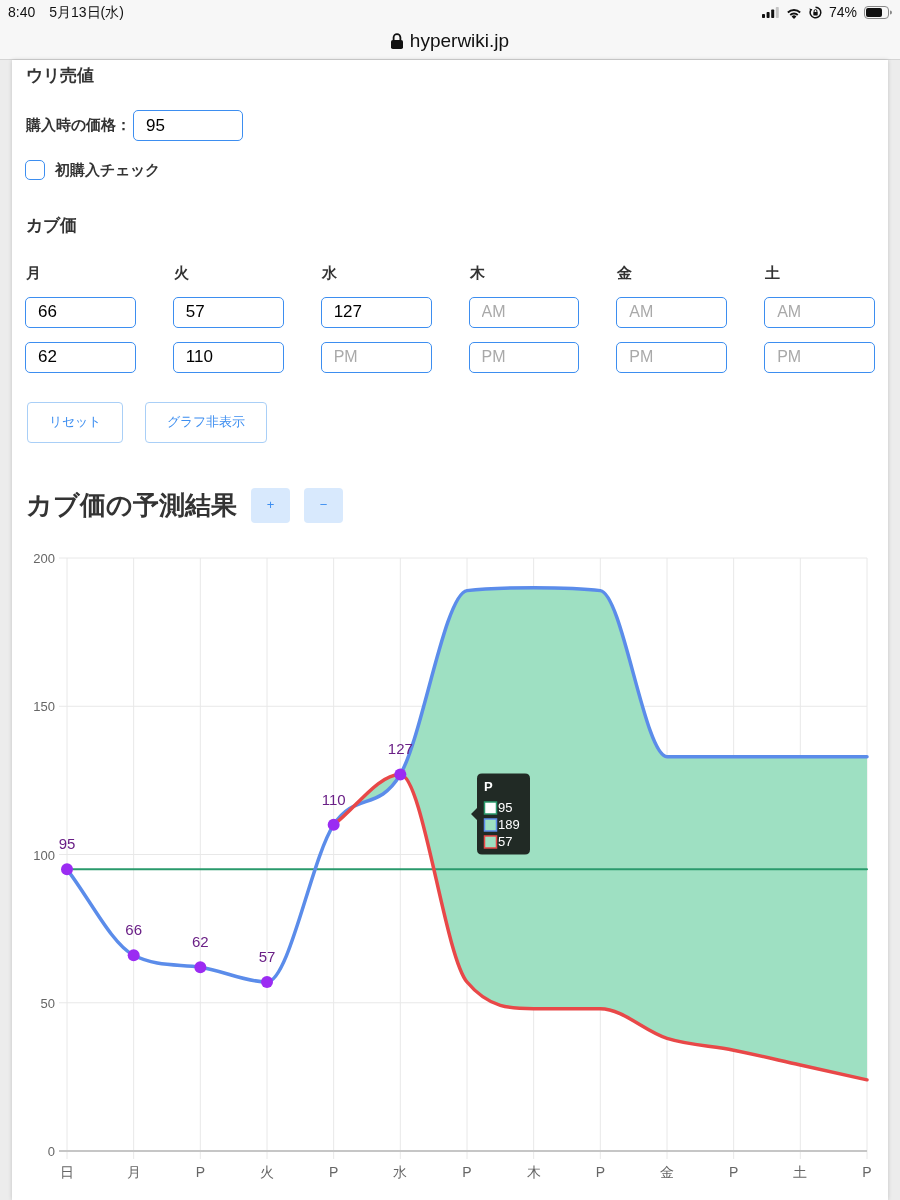  What do you see at coordinates (328, 272) in the screenshot?
I see `day-label: 水` at bounding box center [328, 272].